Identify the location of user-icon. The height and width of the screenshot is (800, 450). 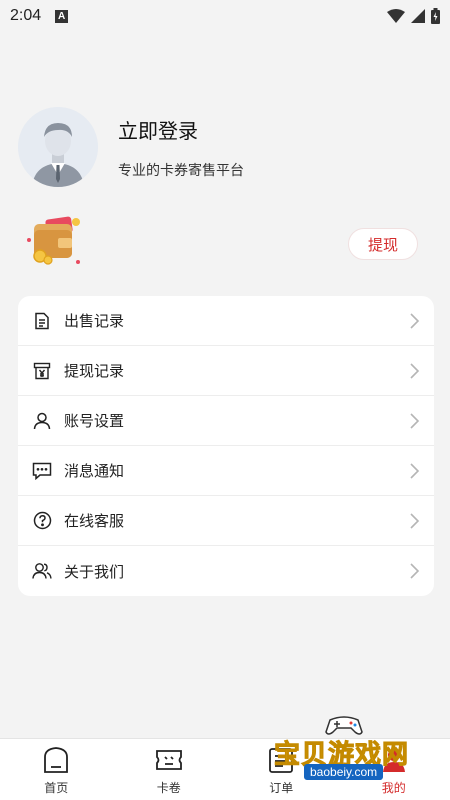
(42, 421).